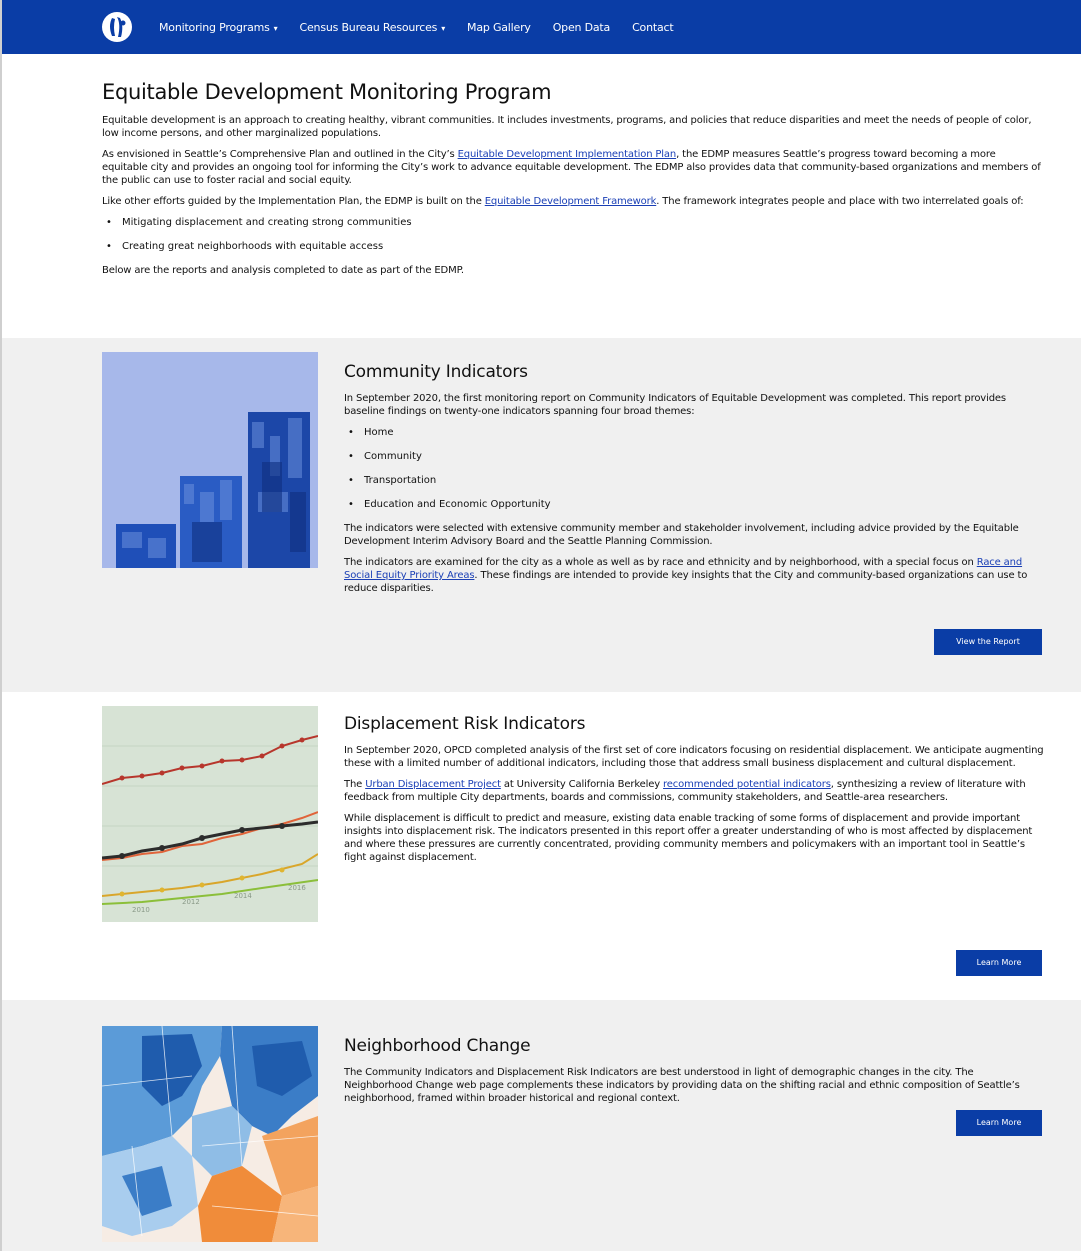 This screenshot has width=1081, height=1251. What do you see at coordinates (653, 27) in the screenshot?
I see `nav-contact: Contact` at bounding box center [653, 27].